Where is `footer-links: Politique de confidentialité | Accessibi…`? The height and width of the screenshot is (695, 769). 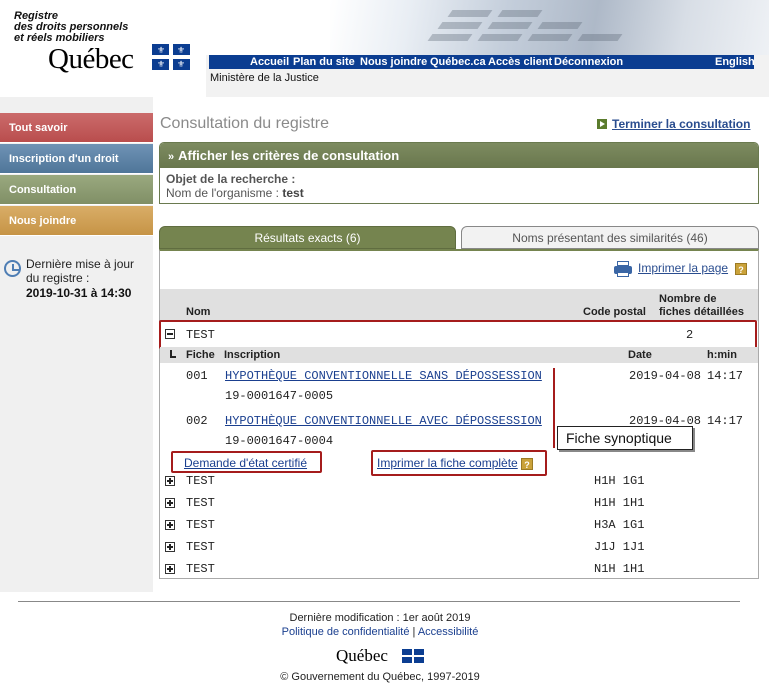
footer-links: Politique de confidentialité | Accessibi… is located at coordinates (380, 632).